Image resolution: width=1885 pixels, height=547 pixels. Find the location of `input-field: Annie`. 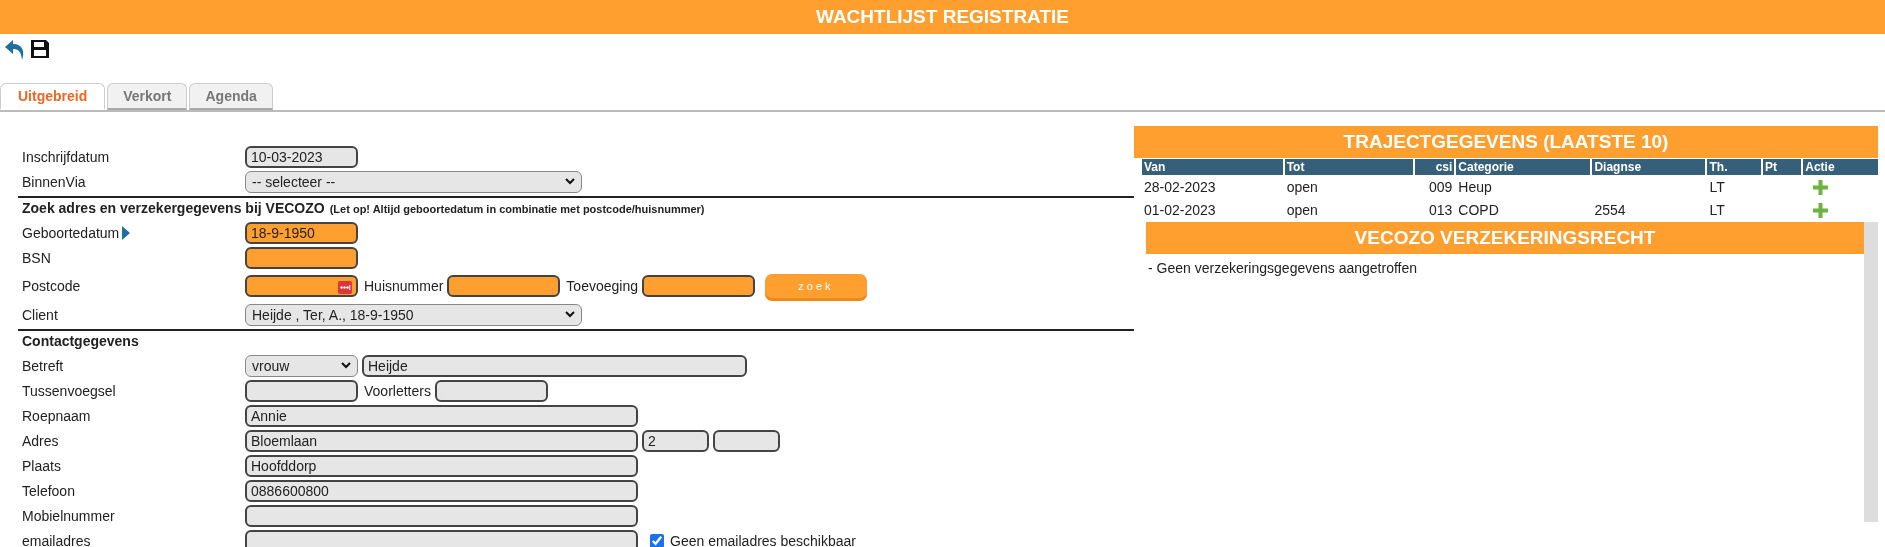

input-field: Annie is located at coordinates (441, 415).